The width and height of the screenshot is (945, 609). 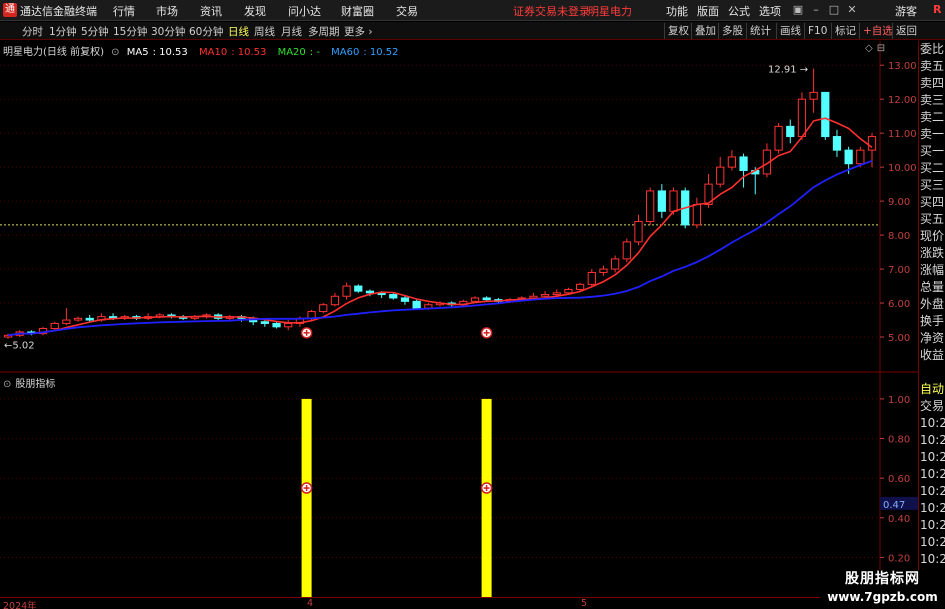 I want to click on ma10-name: MA10, so click(x=213, y=52).